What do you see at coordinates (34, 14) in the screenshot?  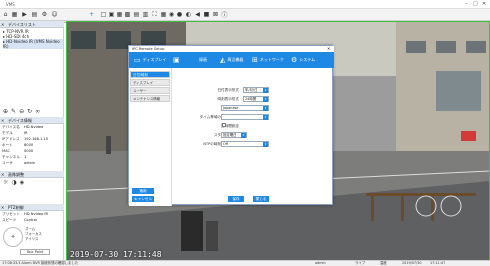 I see `layout-icon: ▤` at bounding box center [34, 14].